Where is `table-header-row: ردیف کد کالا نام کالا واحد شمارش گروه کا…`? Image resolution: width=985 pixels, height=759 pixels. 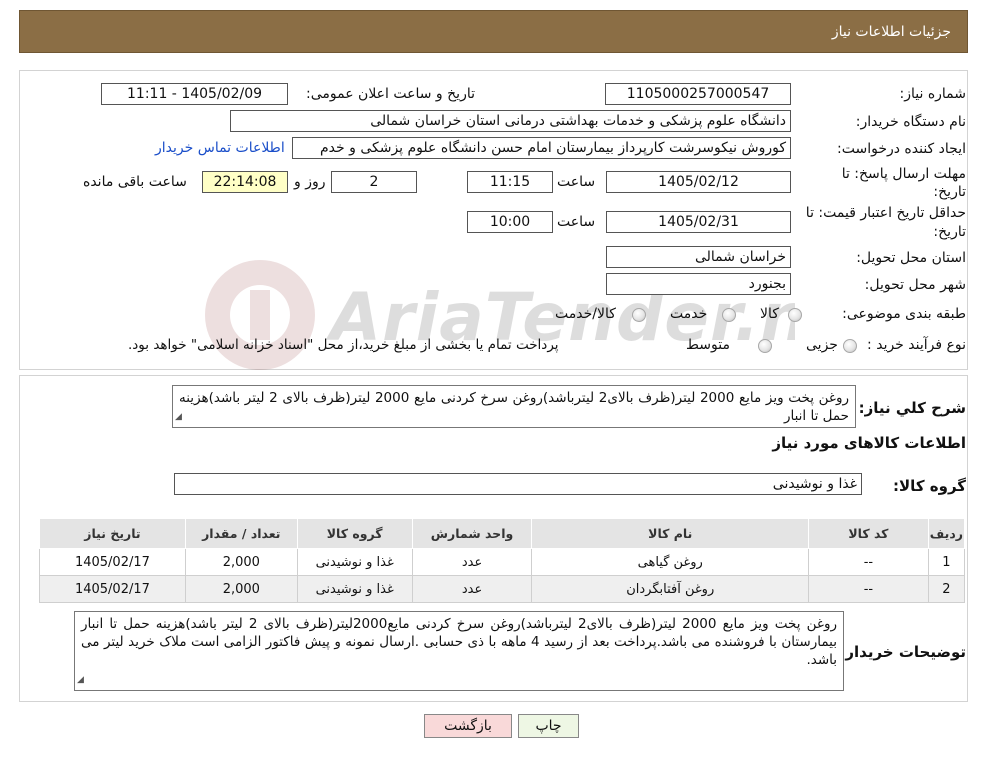
table-header-row: ردیف کد کالا نام کالا واحد شمارش گروه کا… is located at coordinates (502, 533).